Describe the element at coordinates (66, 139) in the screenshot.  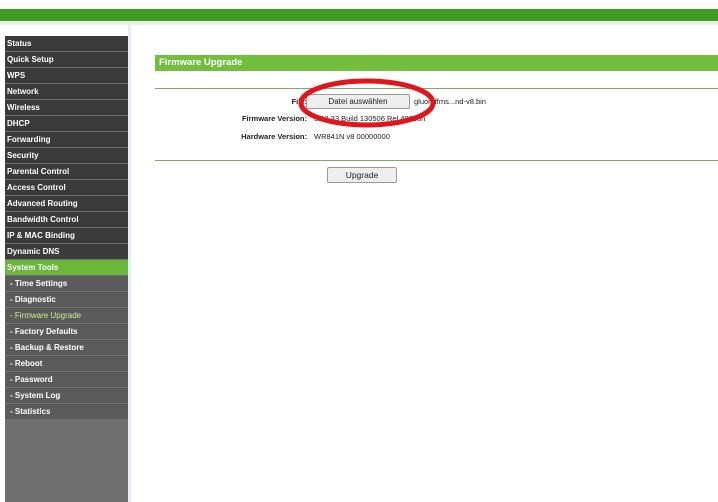
I see `sidebar-item-forwarding: Forwarding` at that location.